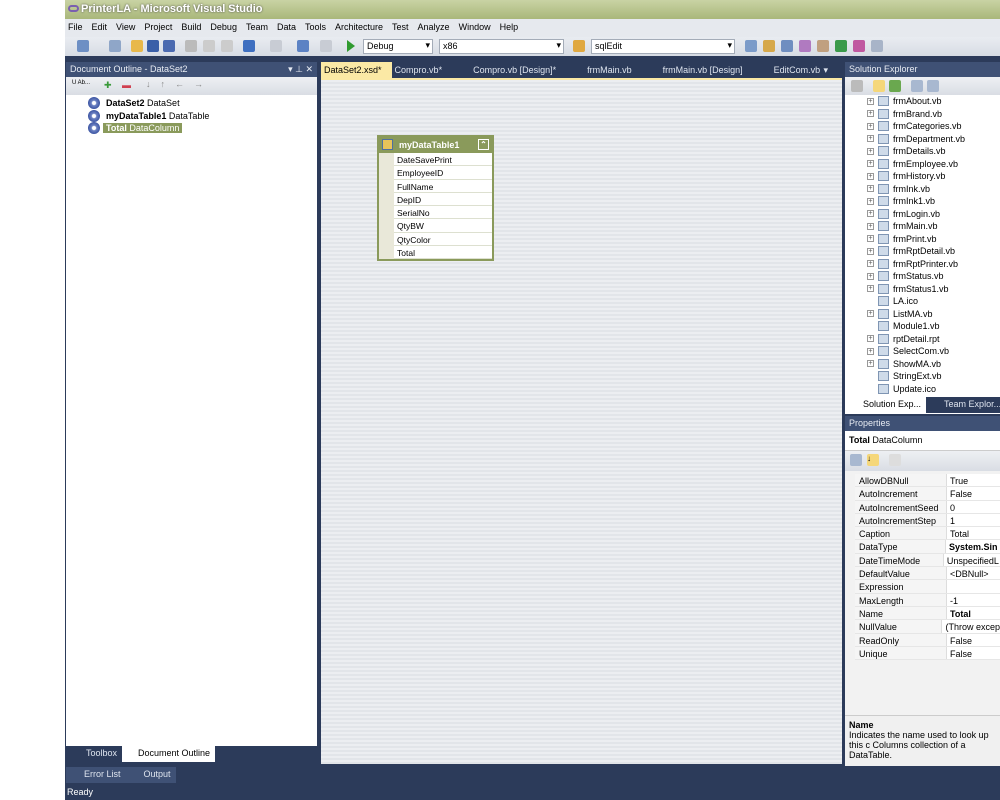  I want to click on menu-team: Team, so click(257, 29).